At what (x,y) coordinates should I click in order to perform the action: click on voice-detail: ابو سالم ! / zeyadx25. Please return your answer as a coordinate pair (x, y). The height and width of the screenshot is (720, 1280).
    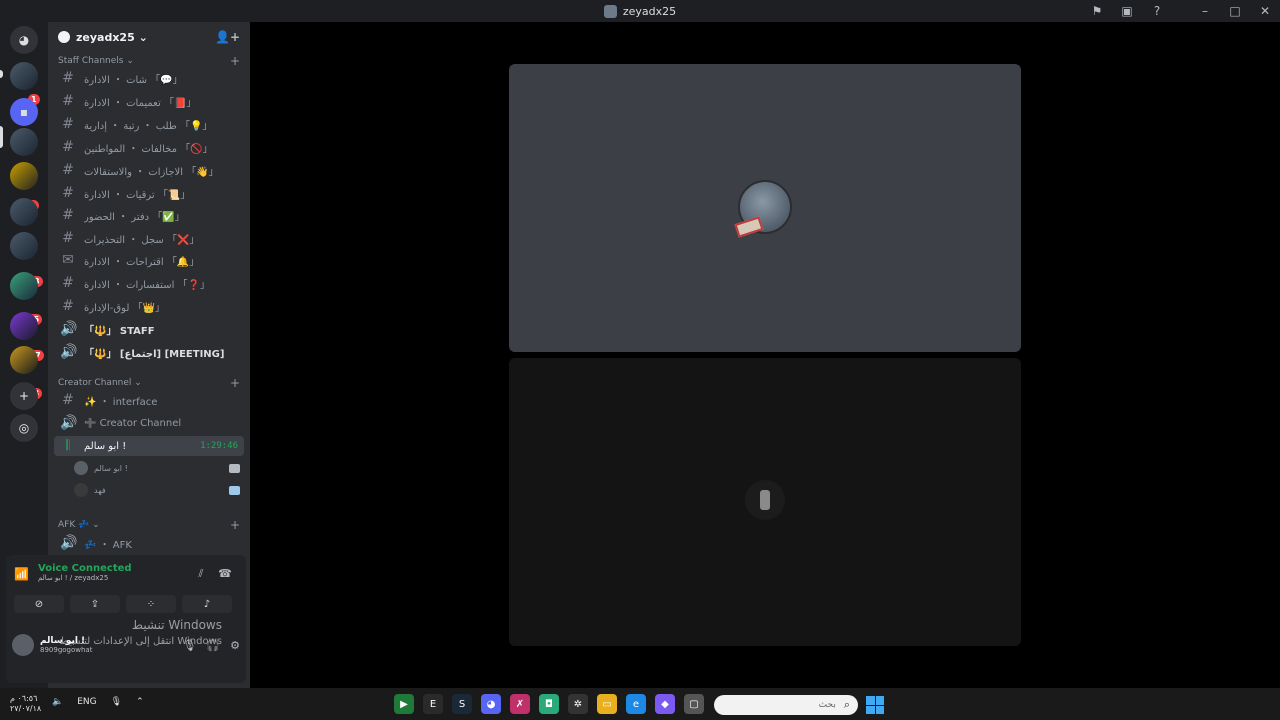
    Looking at the image, I should click on (73, 578).